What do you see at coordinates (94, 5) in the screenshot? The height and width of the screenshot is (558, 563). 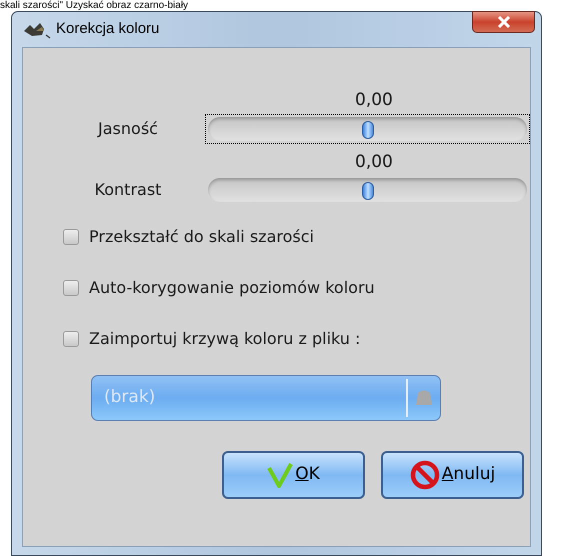 I see `background-text: skali szarości" Uzyskać obraz czarno-biały` at bounding box center [94, 5].